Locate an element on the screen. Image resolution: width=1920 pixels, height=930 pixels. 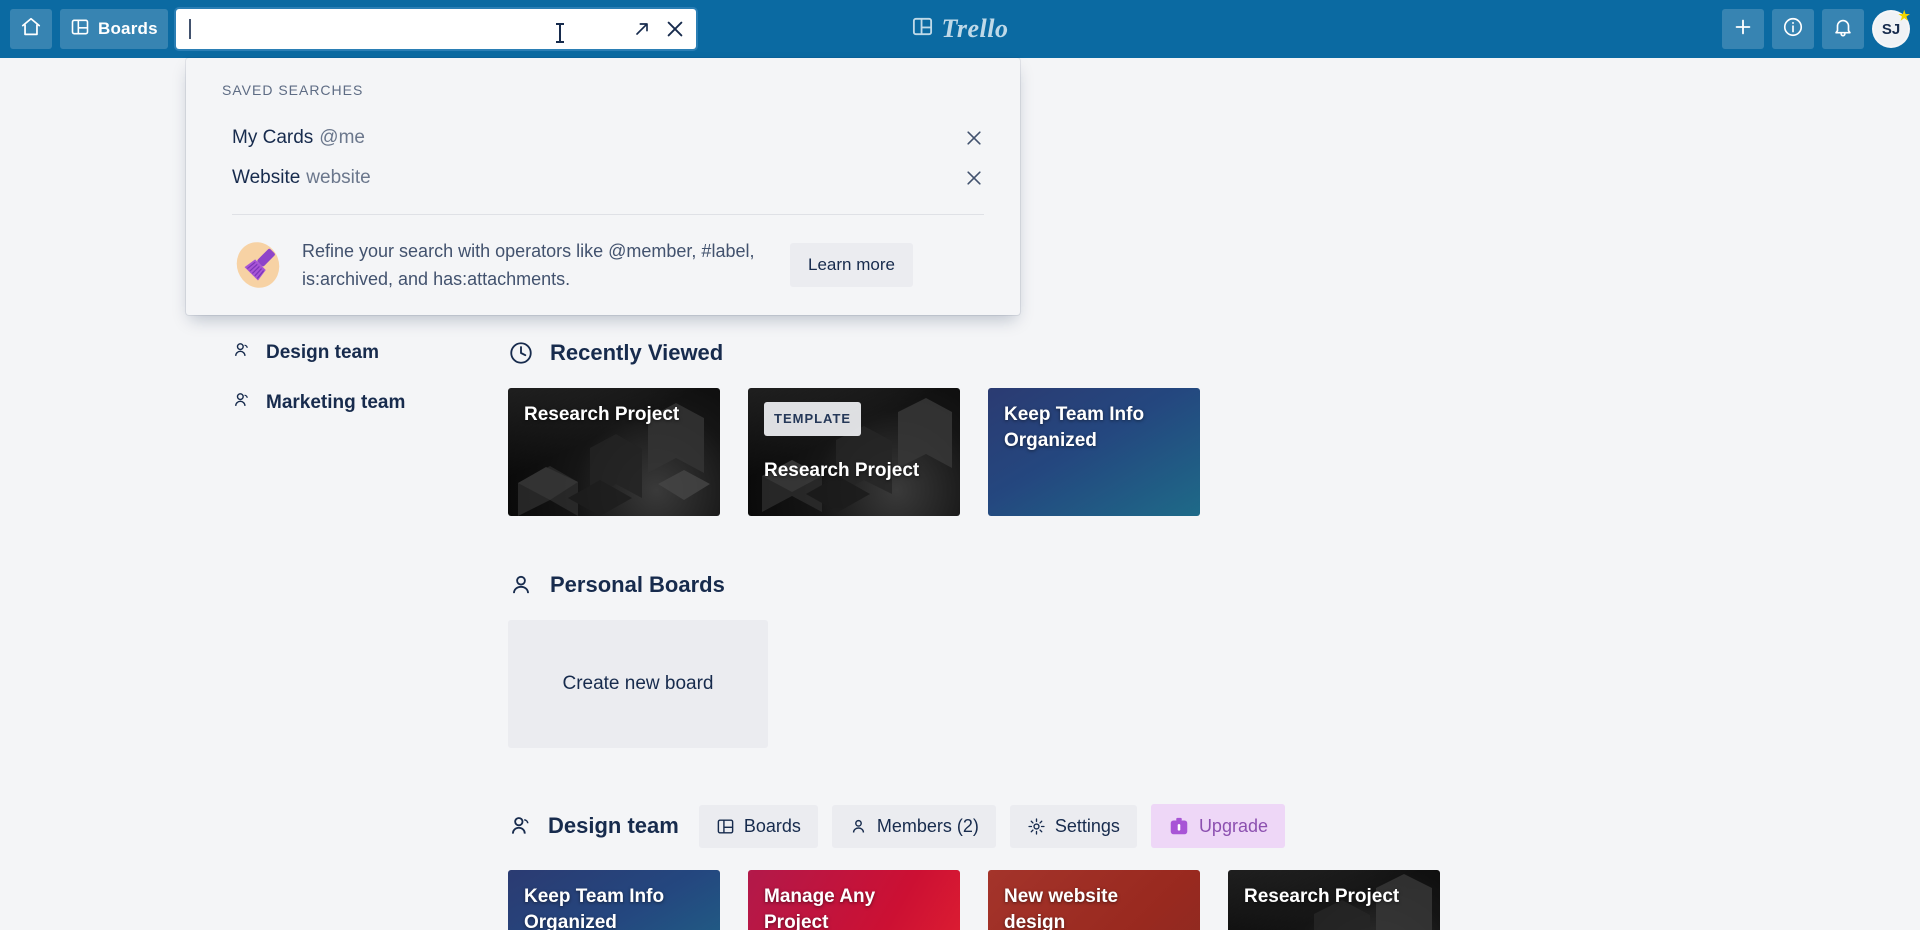
board-tile: New website design is located at coordinates (1094, 900).